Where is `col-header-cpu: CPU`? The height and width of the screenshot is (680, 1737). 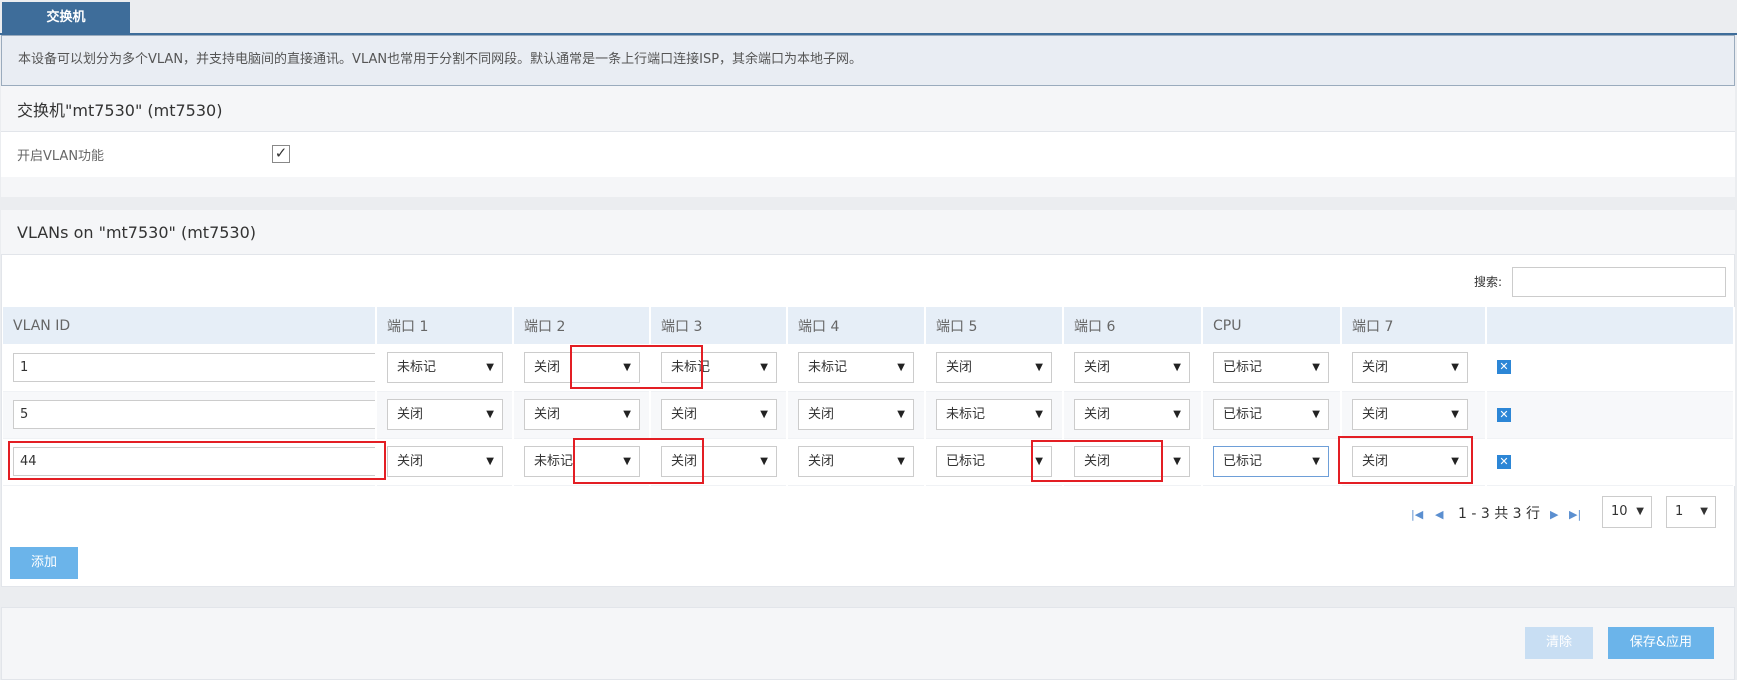
col-header-cpu: CPU is located at coordinates (1272, 325).